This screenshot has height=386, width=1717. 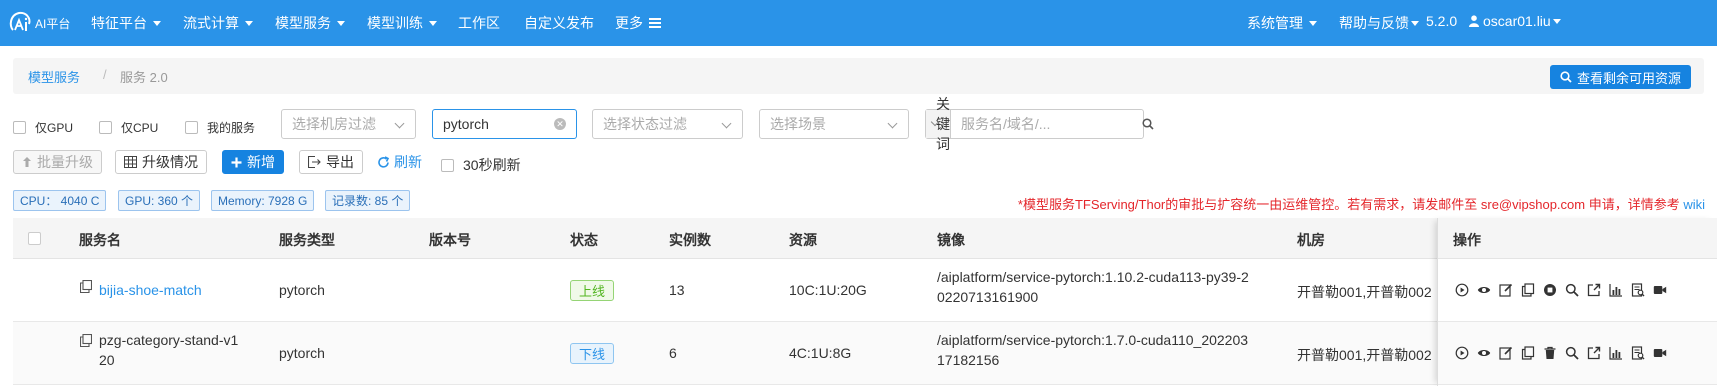 I want to click on nav-label: 模型服务, so click(x=303, y=23).